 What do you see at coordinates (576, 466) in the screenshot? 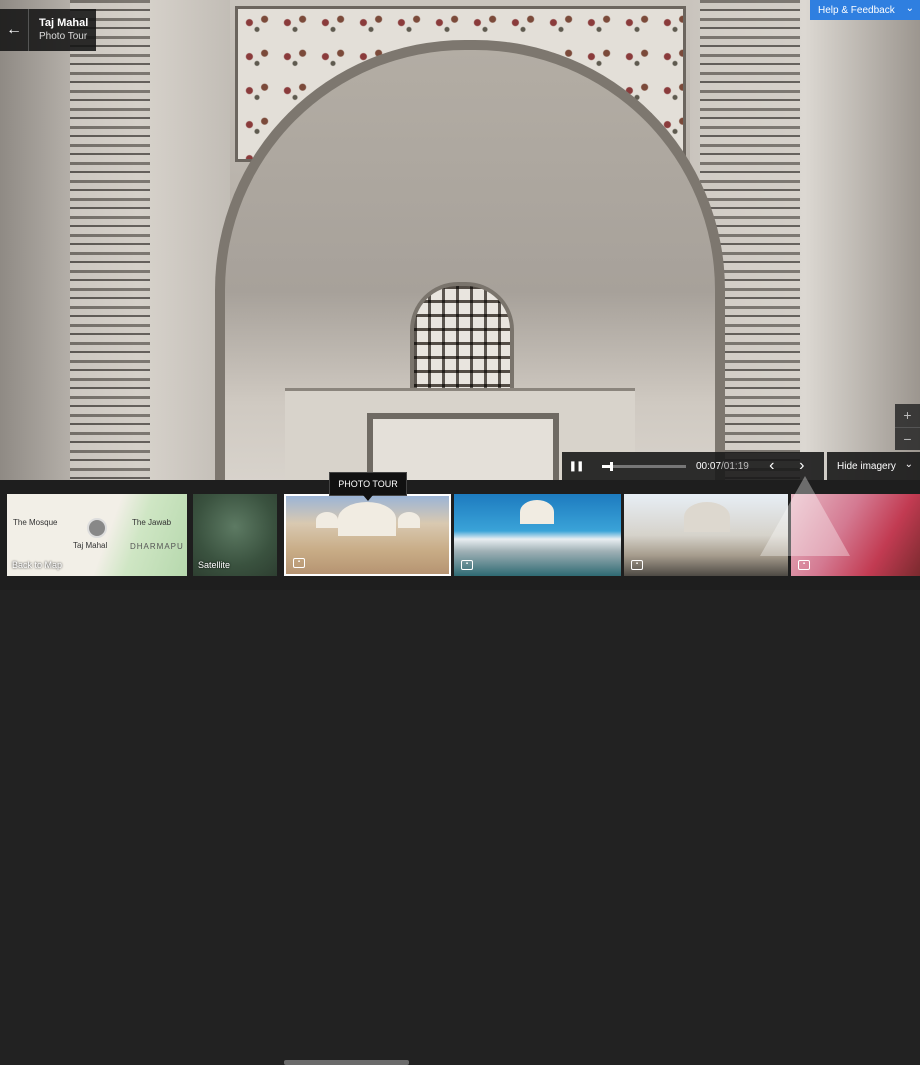
I see `pause-icon: ❚❚` at bounding box center [576, 466].